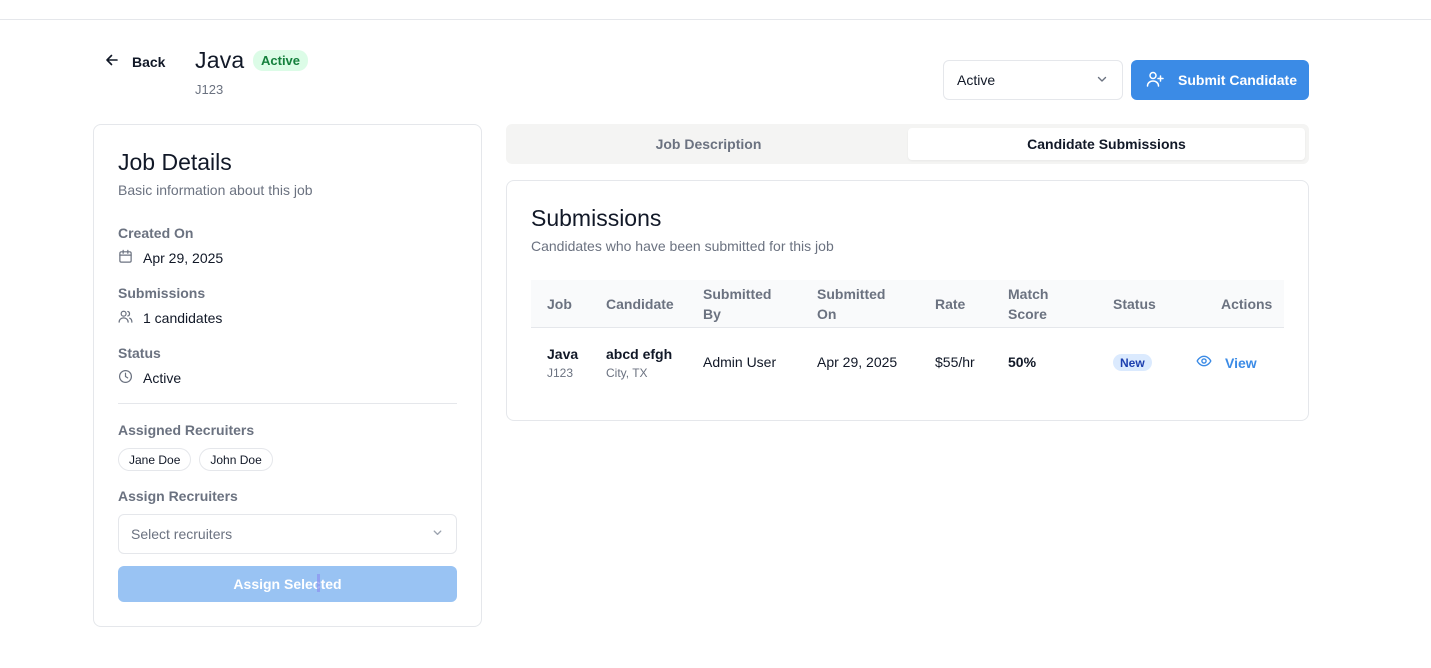 Image resolution: width=1431 pixels, height=668 pixels. Describe the element at coordinates (162, 293) in the screenshot. I see `submissions-label: Submissions` at that location.